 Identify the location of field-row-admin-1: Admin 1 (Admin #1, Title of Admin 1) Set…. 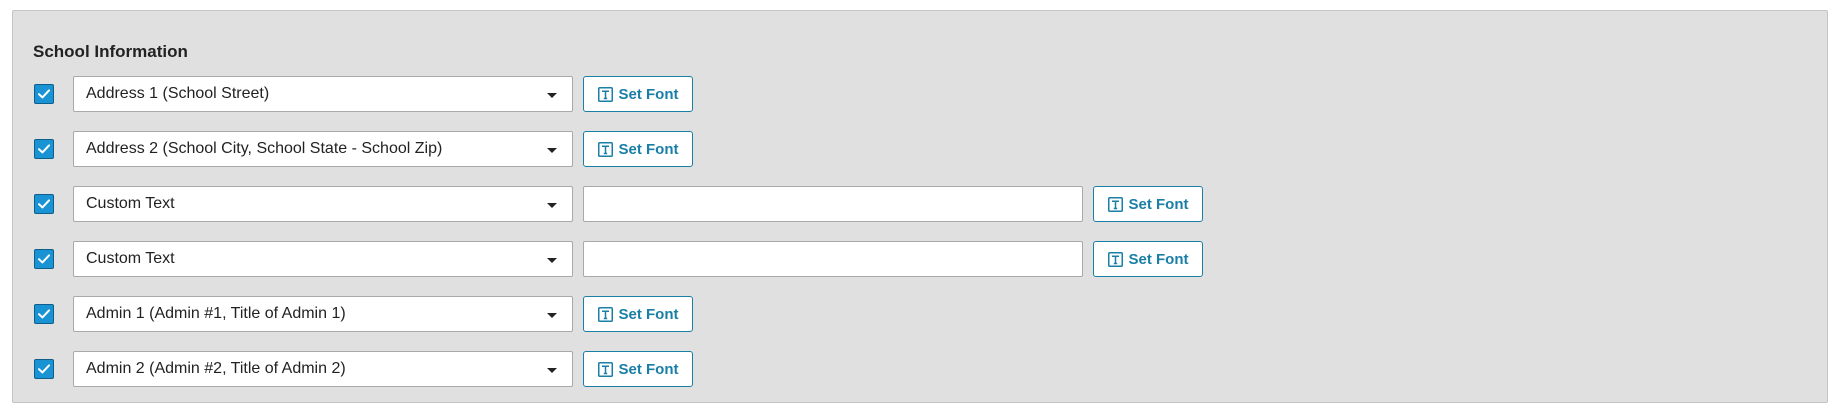
(920, 314).